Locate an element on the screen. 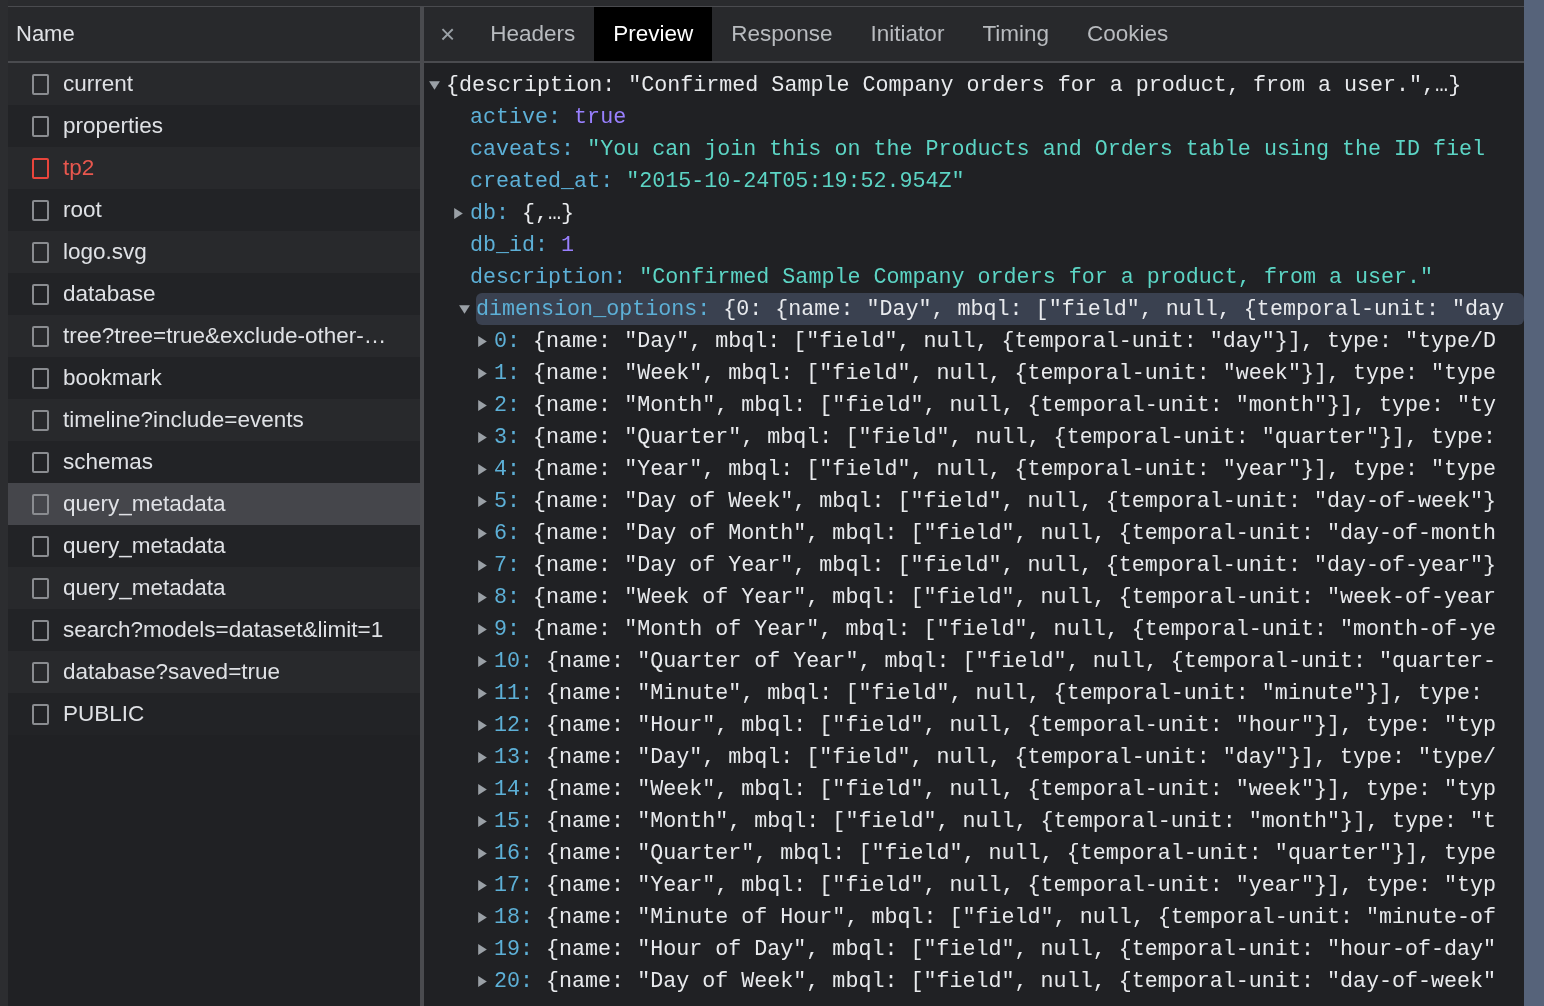  property-value: {name: "Day of Month", mbql: ["field", null, {temporal-unit: "day-of-month is located at coordinates (1015, 533).